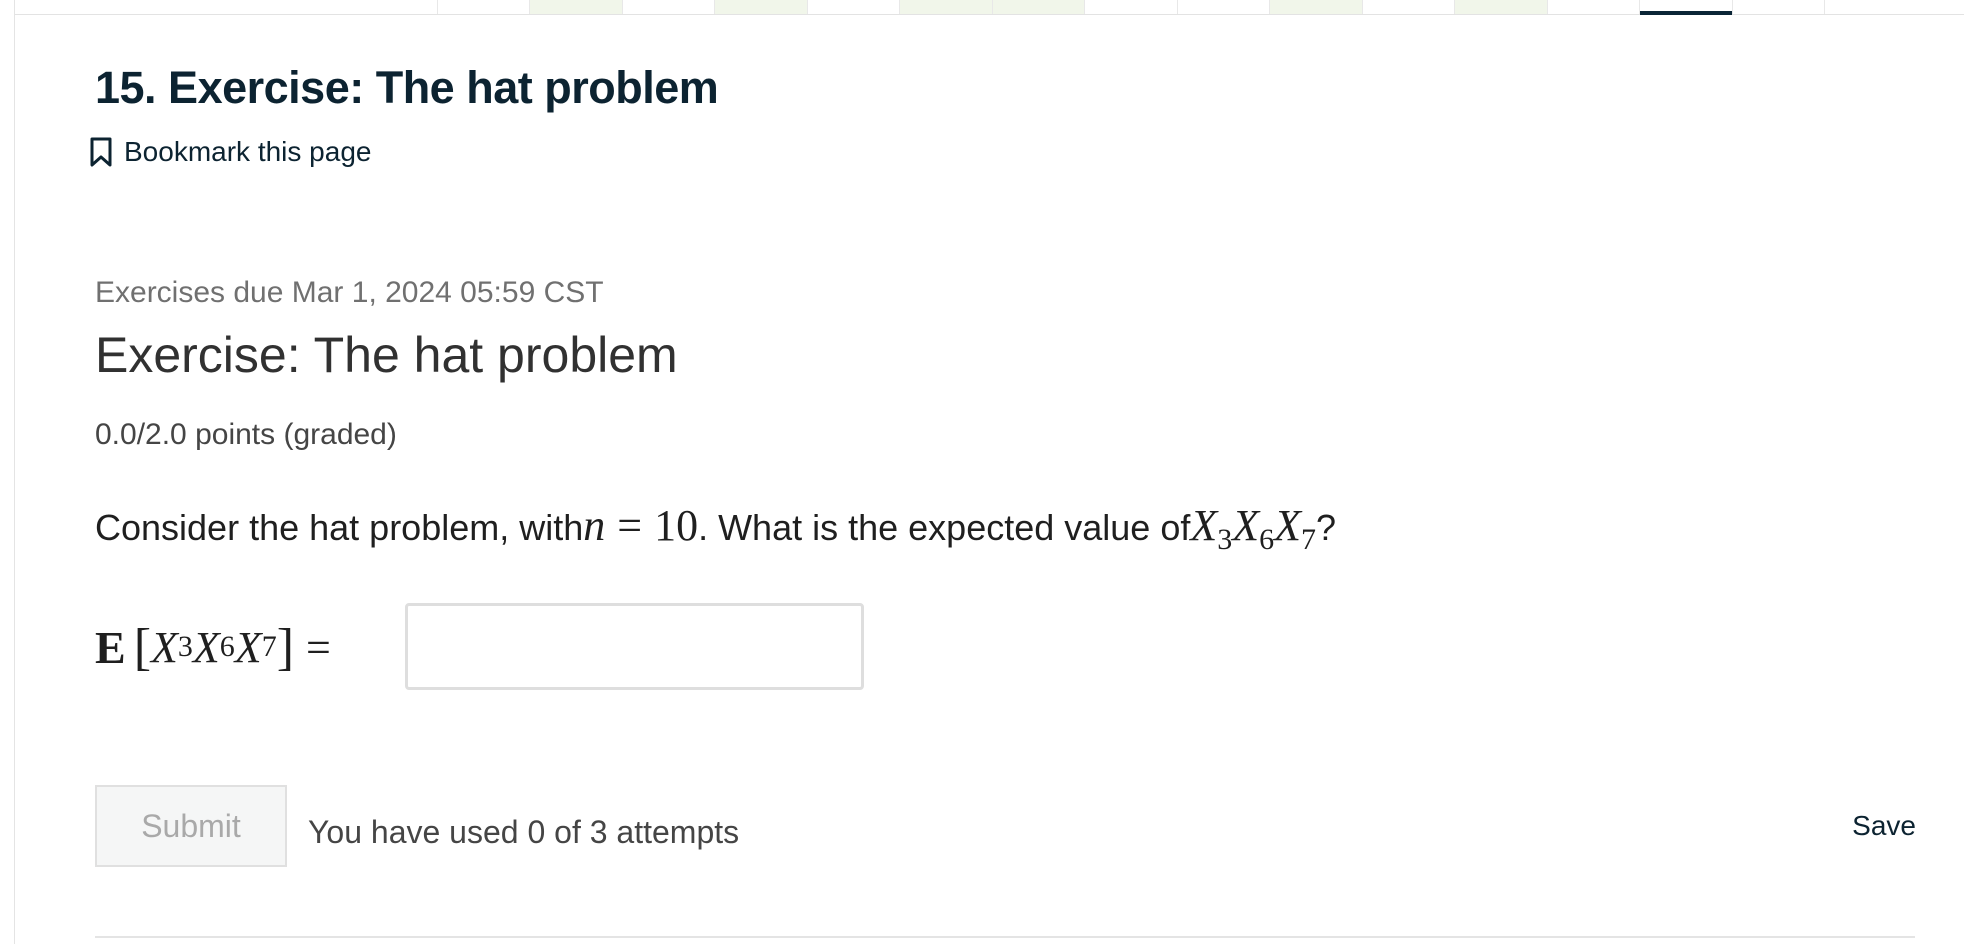  What do you see at coordinates (213, 647) in the screenshot?
I see `answer-expression-label: E [ X3X6X7 ] =` at bounding box center [213, 647].